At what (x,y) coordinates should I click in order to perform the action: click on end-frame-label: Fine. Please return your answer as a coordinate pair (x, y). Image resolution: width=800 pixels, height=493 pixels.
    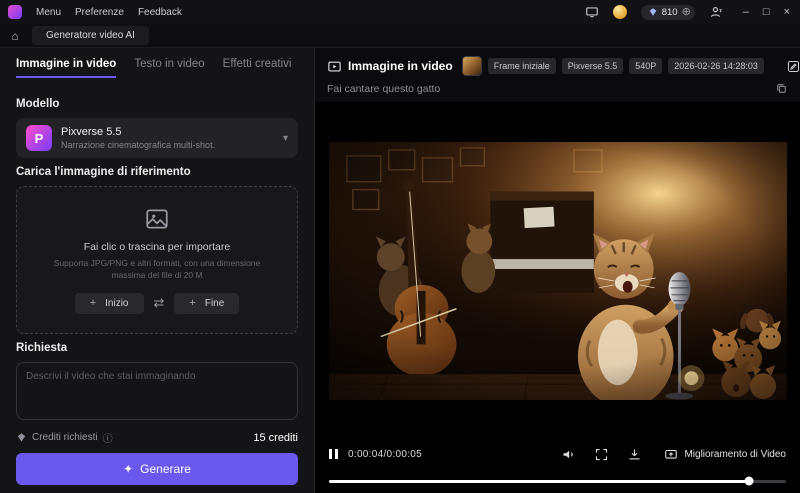
    Looking at the image, I should click on (214, 303).